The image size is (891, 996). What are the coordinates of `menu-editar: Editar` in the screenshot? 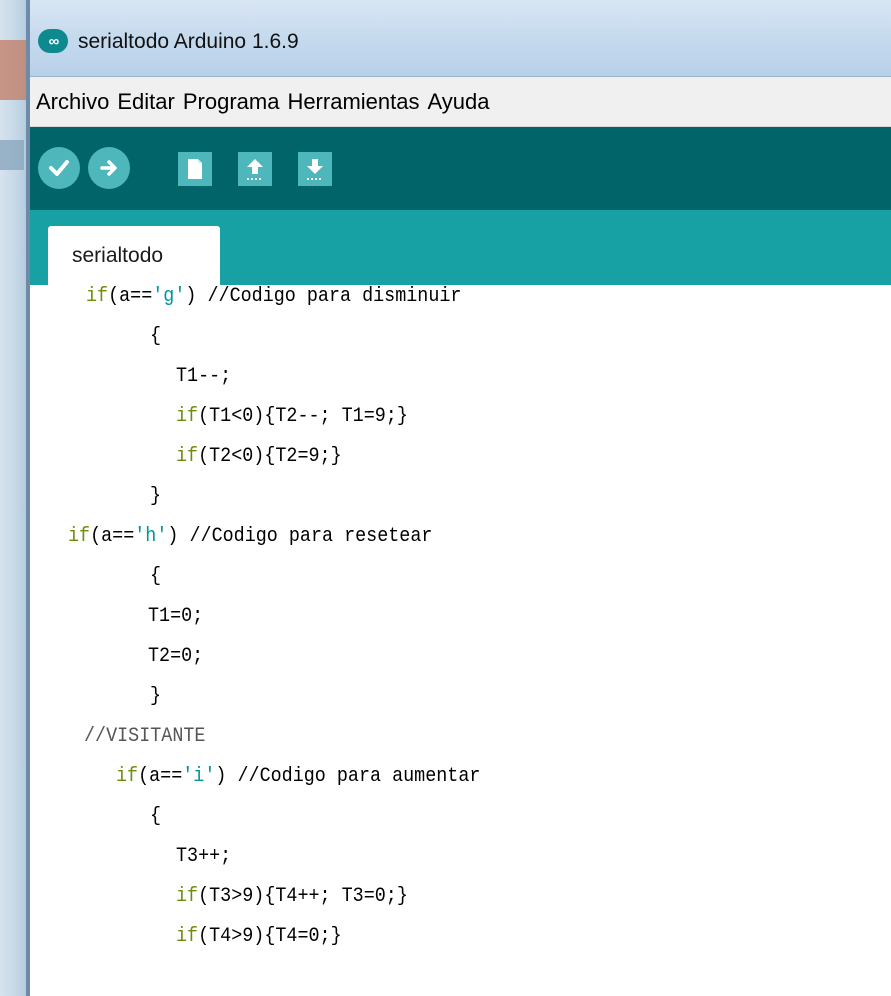 It's located at (145, 102).